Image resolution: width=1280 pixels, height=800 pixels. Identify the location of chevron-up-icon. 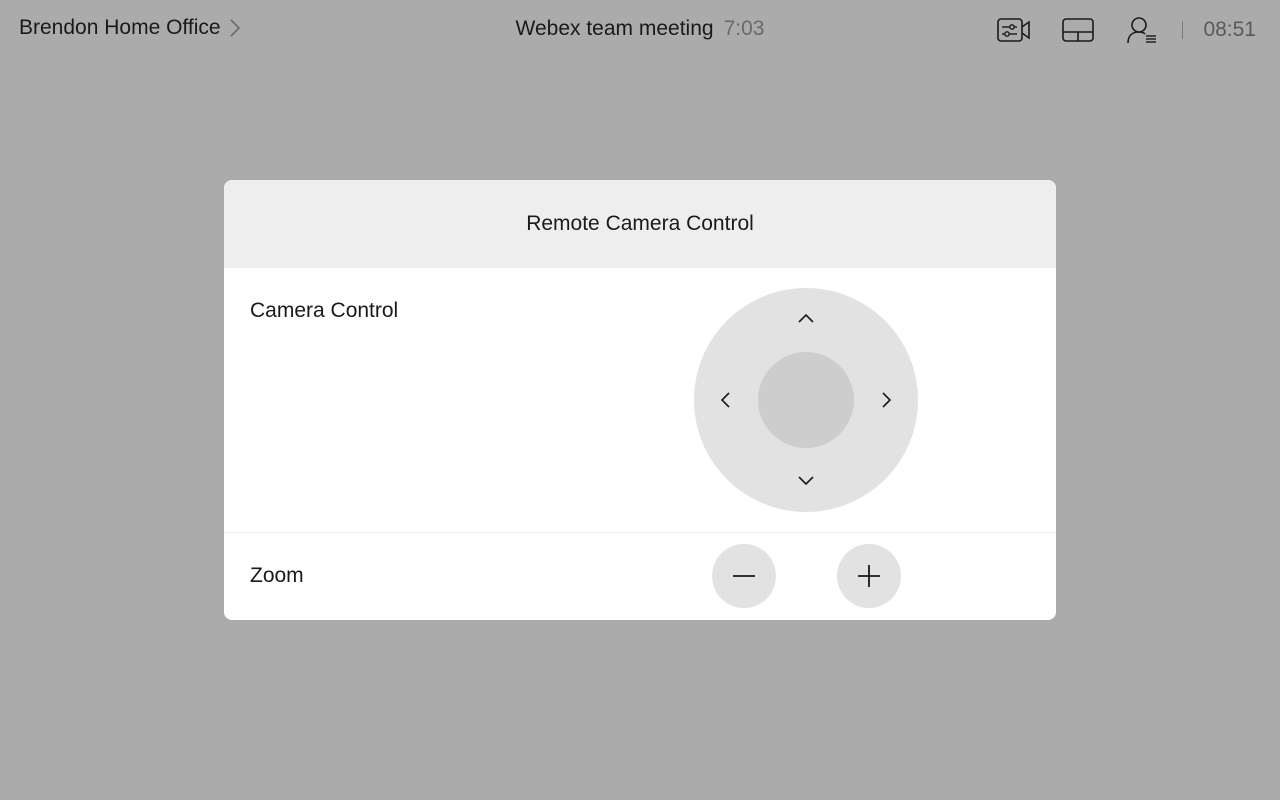
(806, 318).